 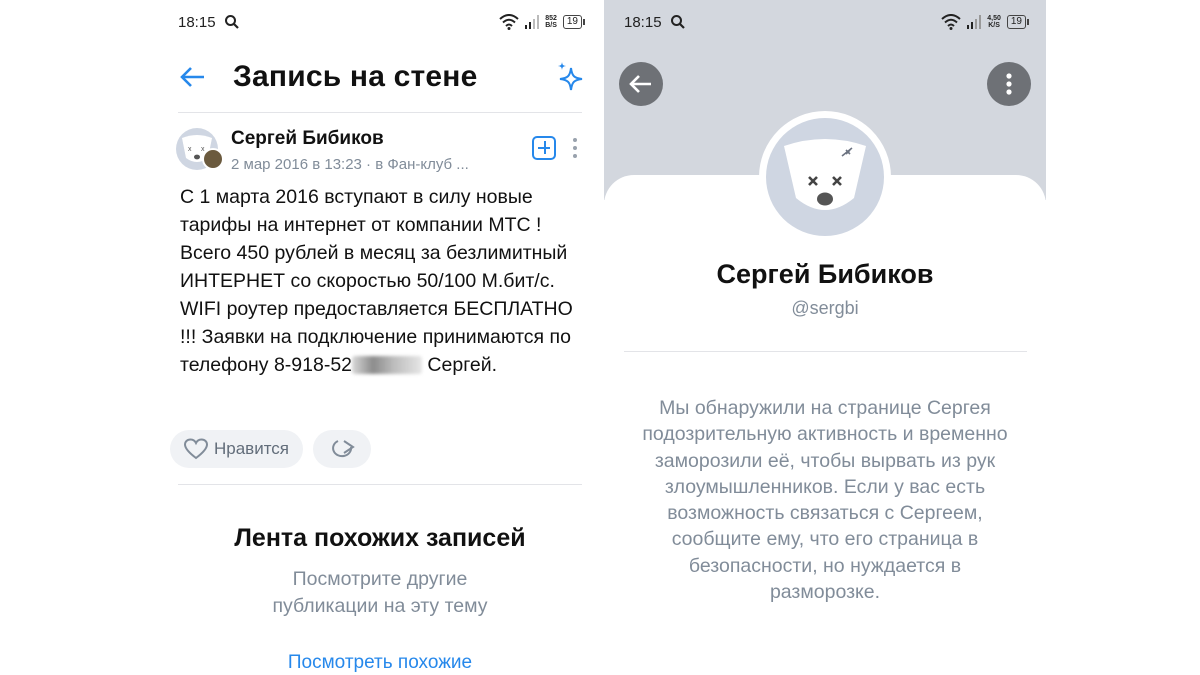 I want to click on like-button: Нравится, so click(x=237, y=449).